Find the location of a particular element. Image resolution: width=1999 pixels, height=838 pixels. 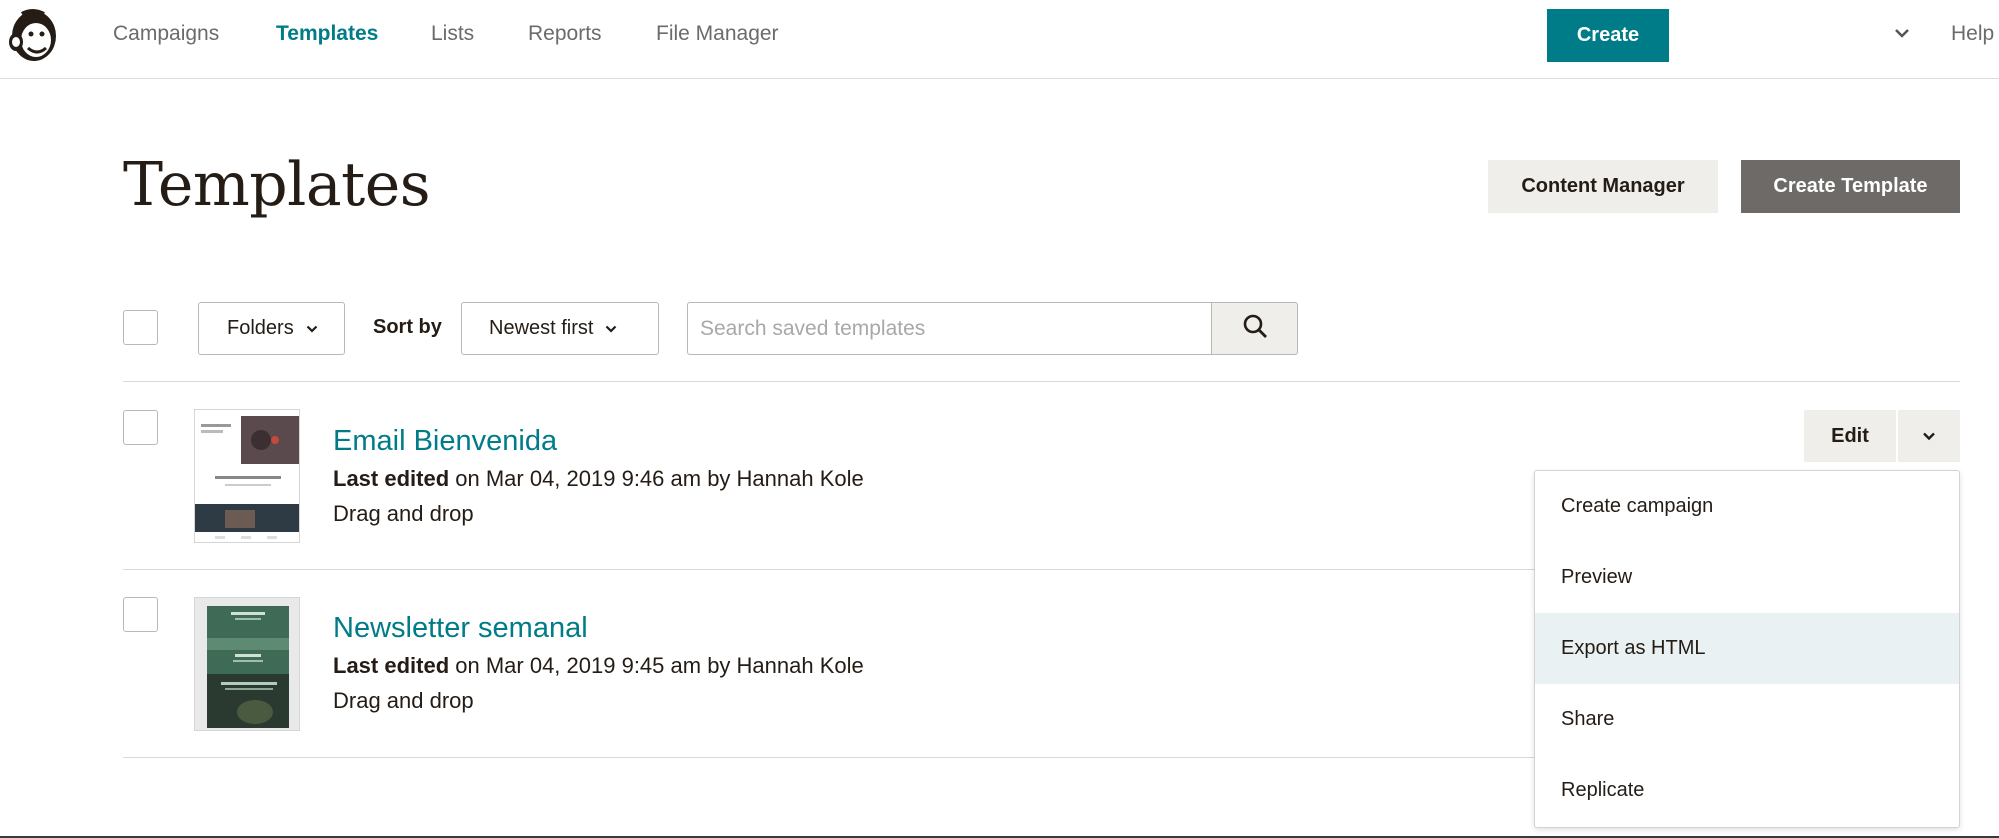

folders-dropdown: Folders is located at coordinates (271, 328).